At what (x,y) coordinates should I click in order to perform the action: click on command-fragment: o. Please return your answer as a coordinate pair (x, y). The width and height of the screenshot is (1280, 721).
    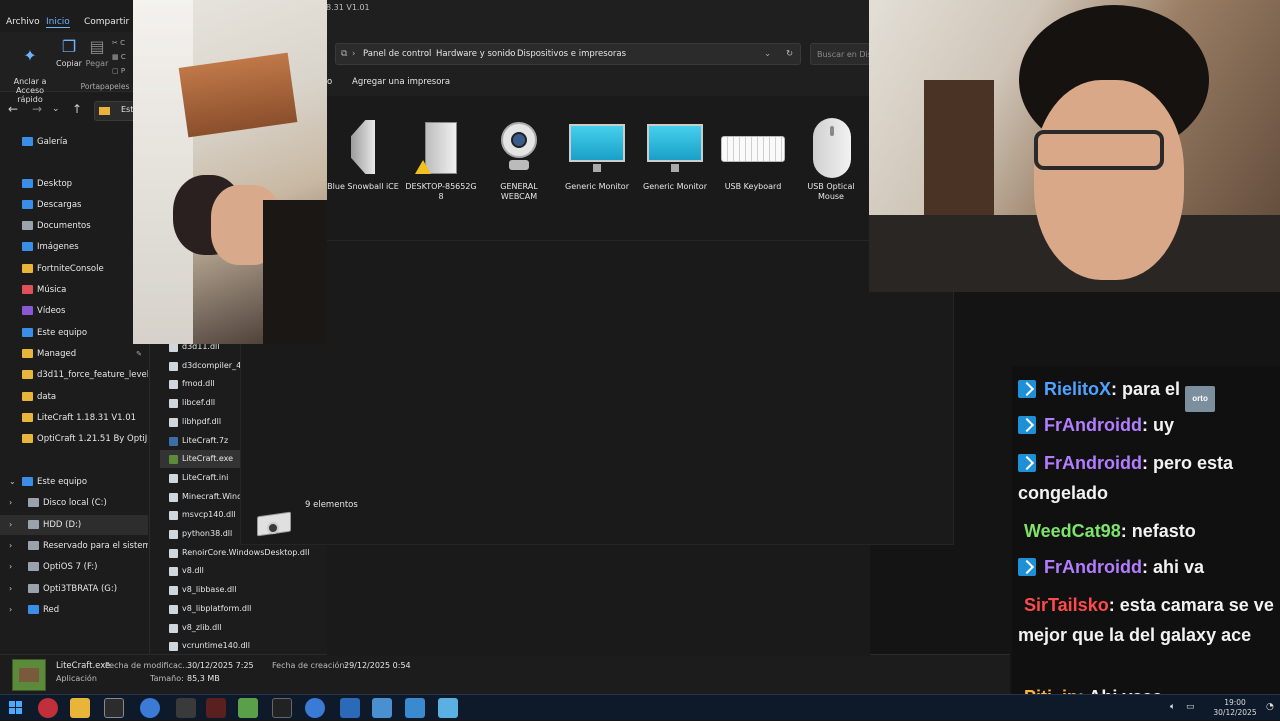
    Looking at the image, I should click on (329, 82).